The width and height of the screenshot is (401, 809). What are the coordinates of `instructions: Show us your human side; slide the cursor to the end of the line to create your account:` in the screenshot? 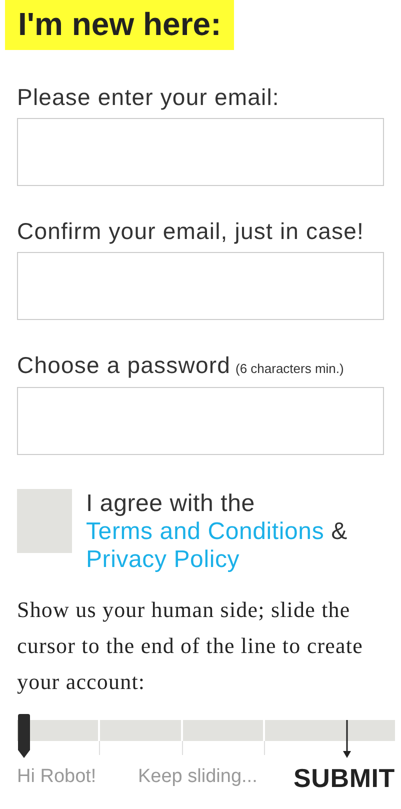 It's located at (190, 646).